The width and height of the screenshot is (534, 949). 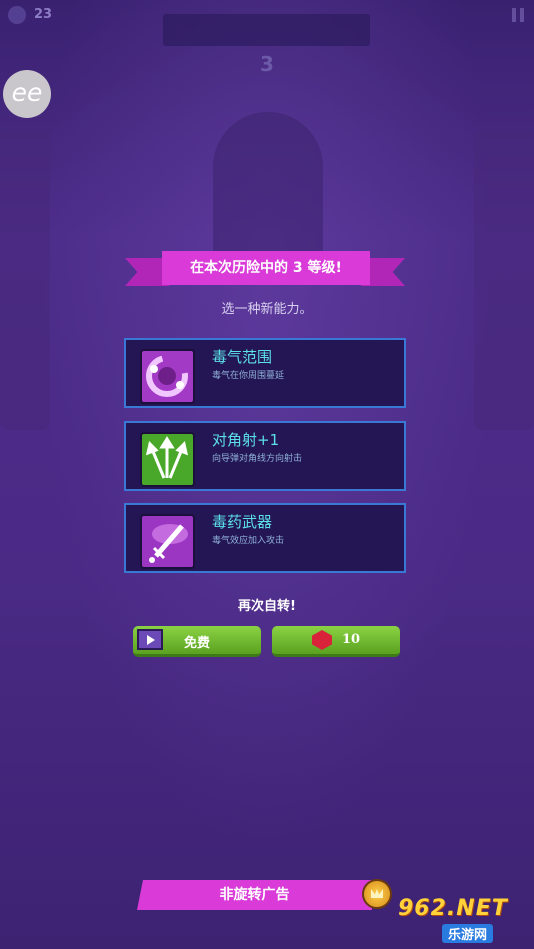 What do you see at coordinates (27, 94) in the screenshot?
I see `overlay-logo: ee` at bounding box center [27, 94].